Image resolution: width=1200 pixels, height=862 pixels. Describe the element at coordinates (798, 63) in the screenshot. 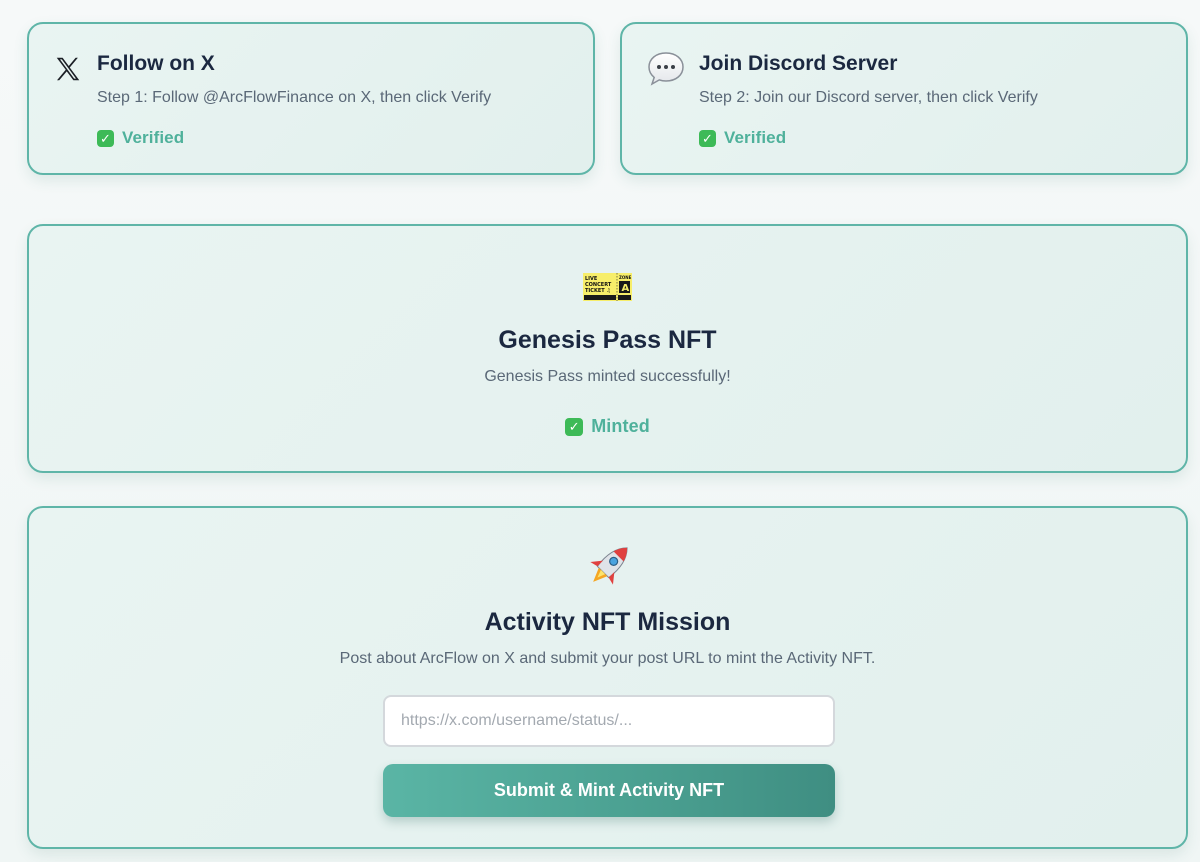

I see `task-title: Join Discord Server` at that location.